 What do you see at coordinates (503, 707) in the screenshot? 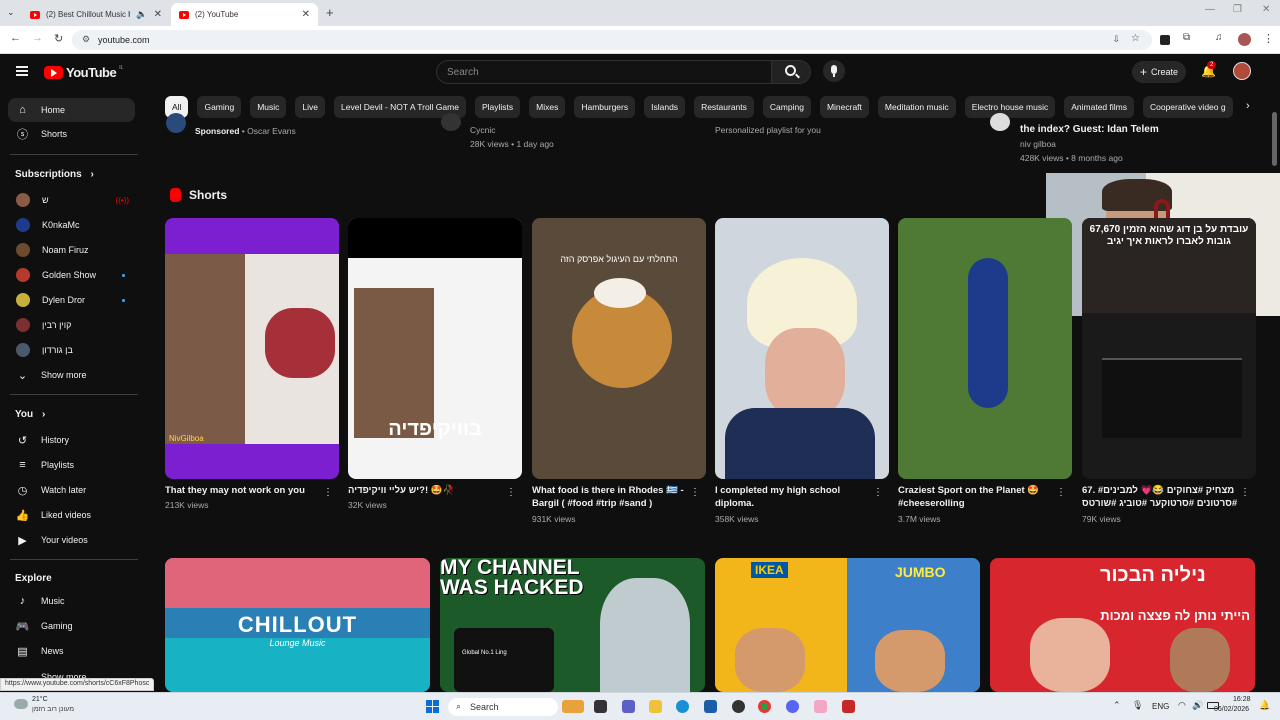
I see `taskbar-search: ⌕ Search` at bounding box center [503, 707].